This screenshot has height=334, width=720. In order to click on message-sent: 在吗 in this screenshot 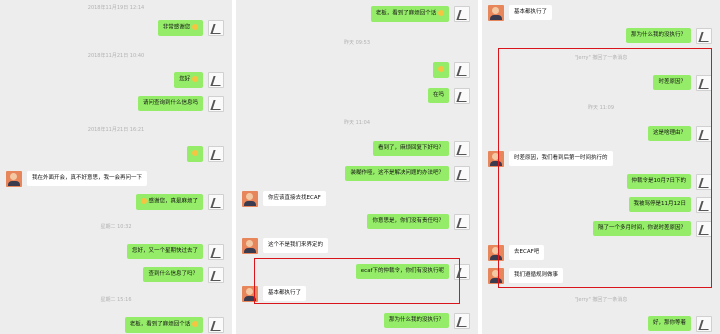, I will do `click(448, 96)`.